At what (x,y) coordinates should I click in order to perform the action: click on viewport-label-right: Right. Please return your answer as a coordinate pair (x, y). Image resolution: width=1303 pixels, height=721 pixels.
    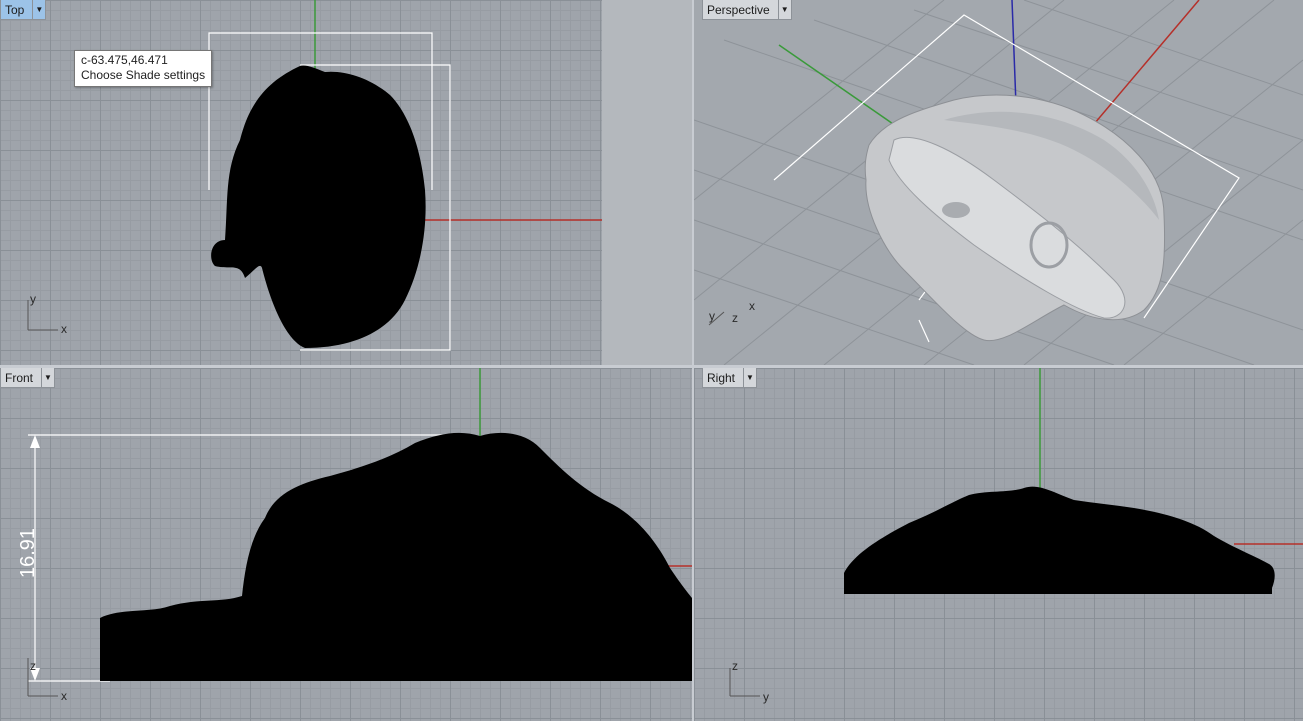
    Looking at the image, I should click on (723, 378).